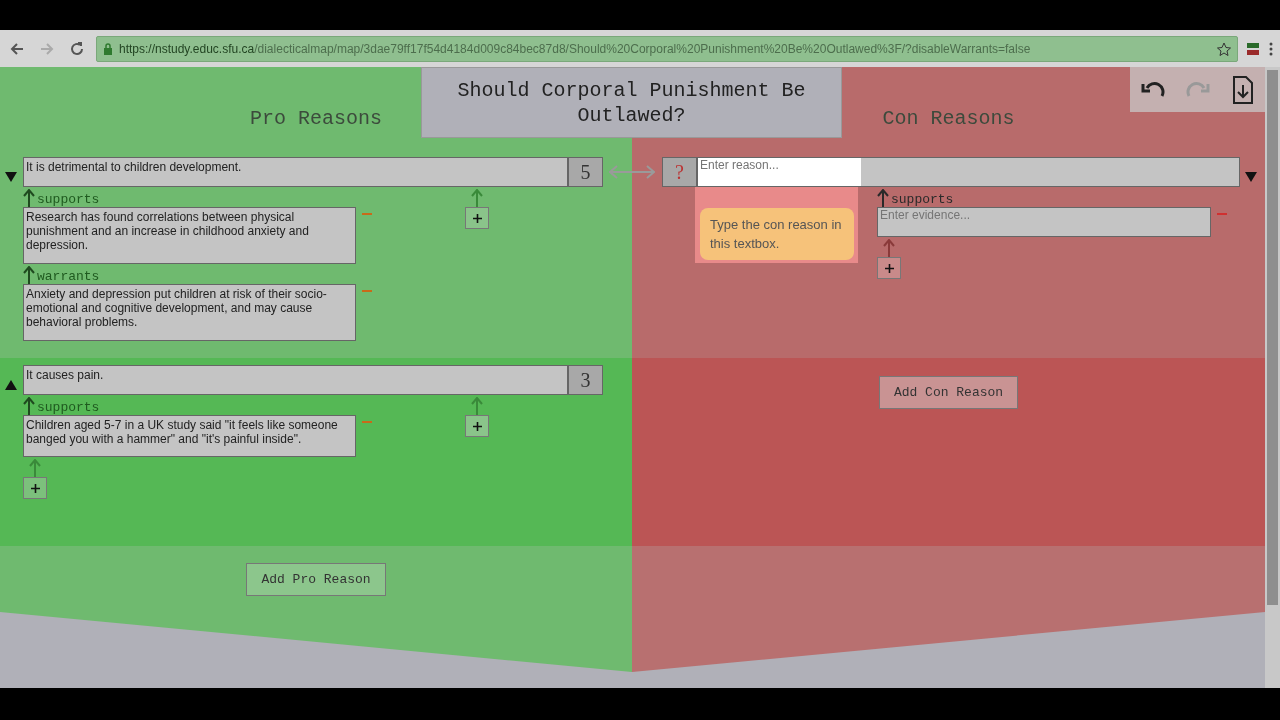  Describe the element at coordinates (777, 234) in the screenshot. I see `tooltip: Type the con reason in this textbox.` at that location.